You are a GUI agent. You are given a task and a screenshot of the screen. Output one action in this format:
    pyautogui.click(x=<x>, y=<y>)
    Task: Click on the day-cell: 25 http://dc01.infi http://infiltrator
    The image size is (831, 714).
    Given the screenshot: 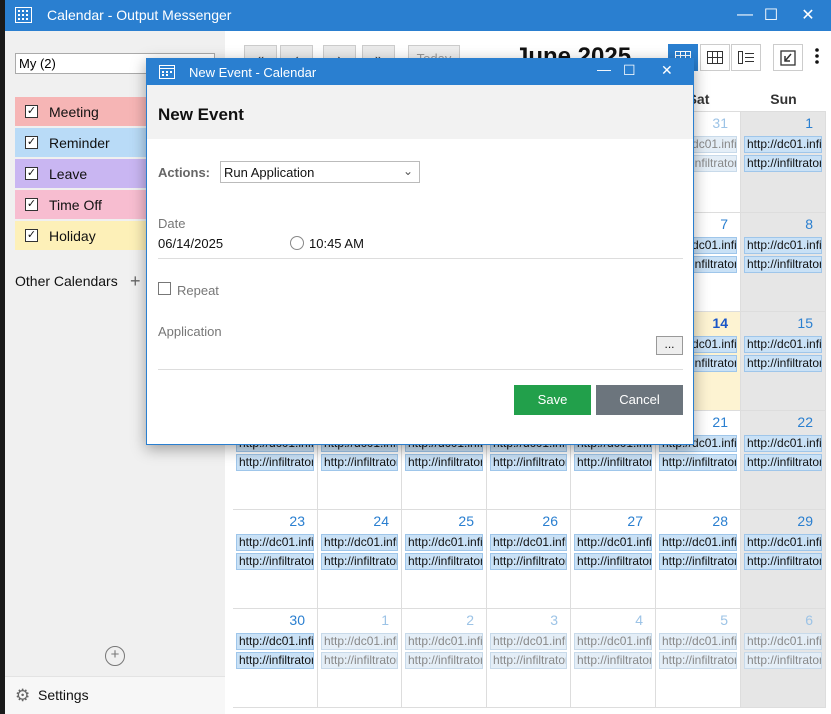 What is the action you would take?
    pyautogui.click(x=444, y=559)
    